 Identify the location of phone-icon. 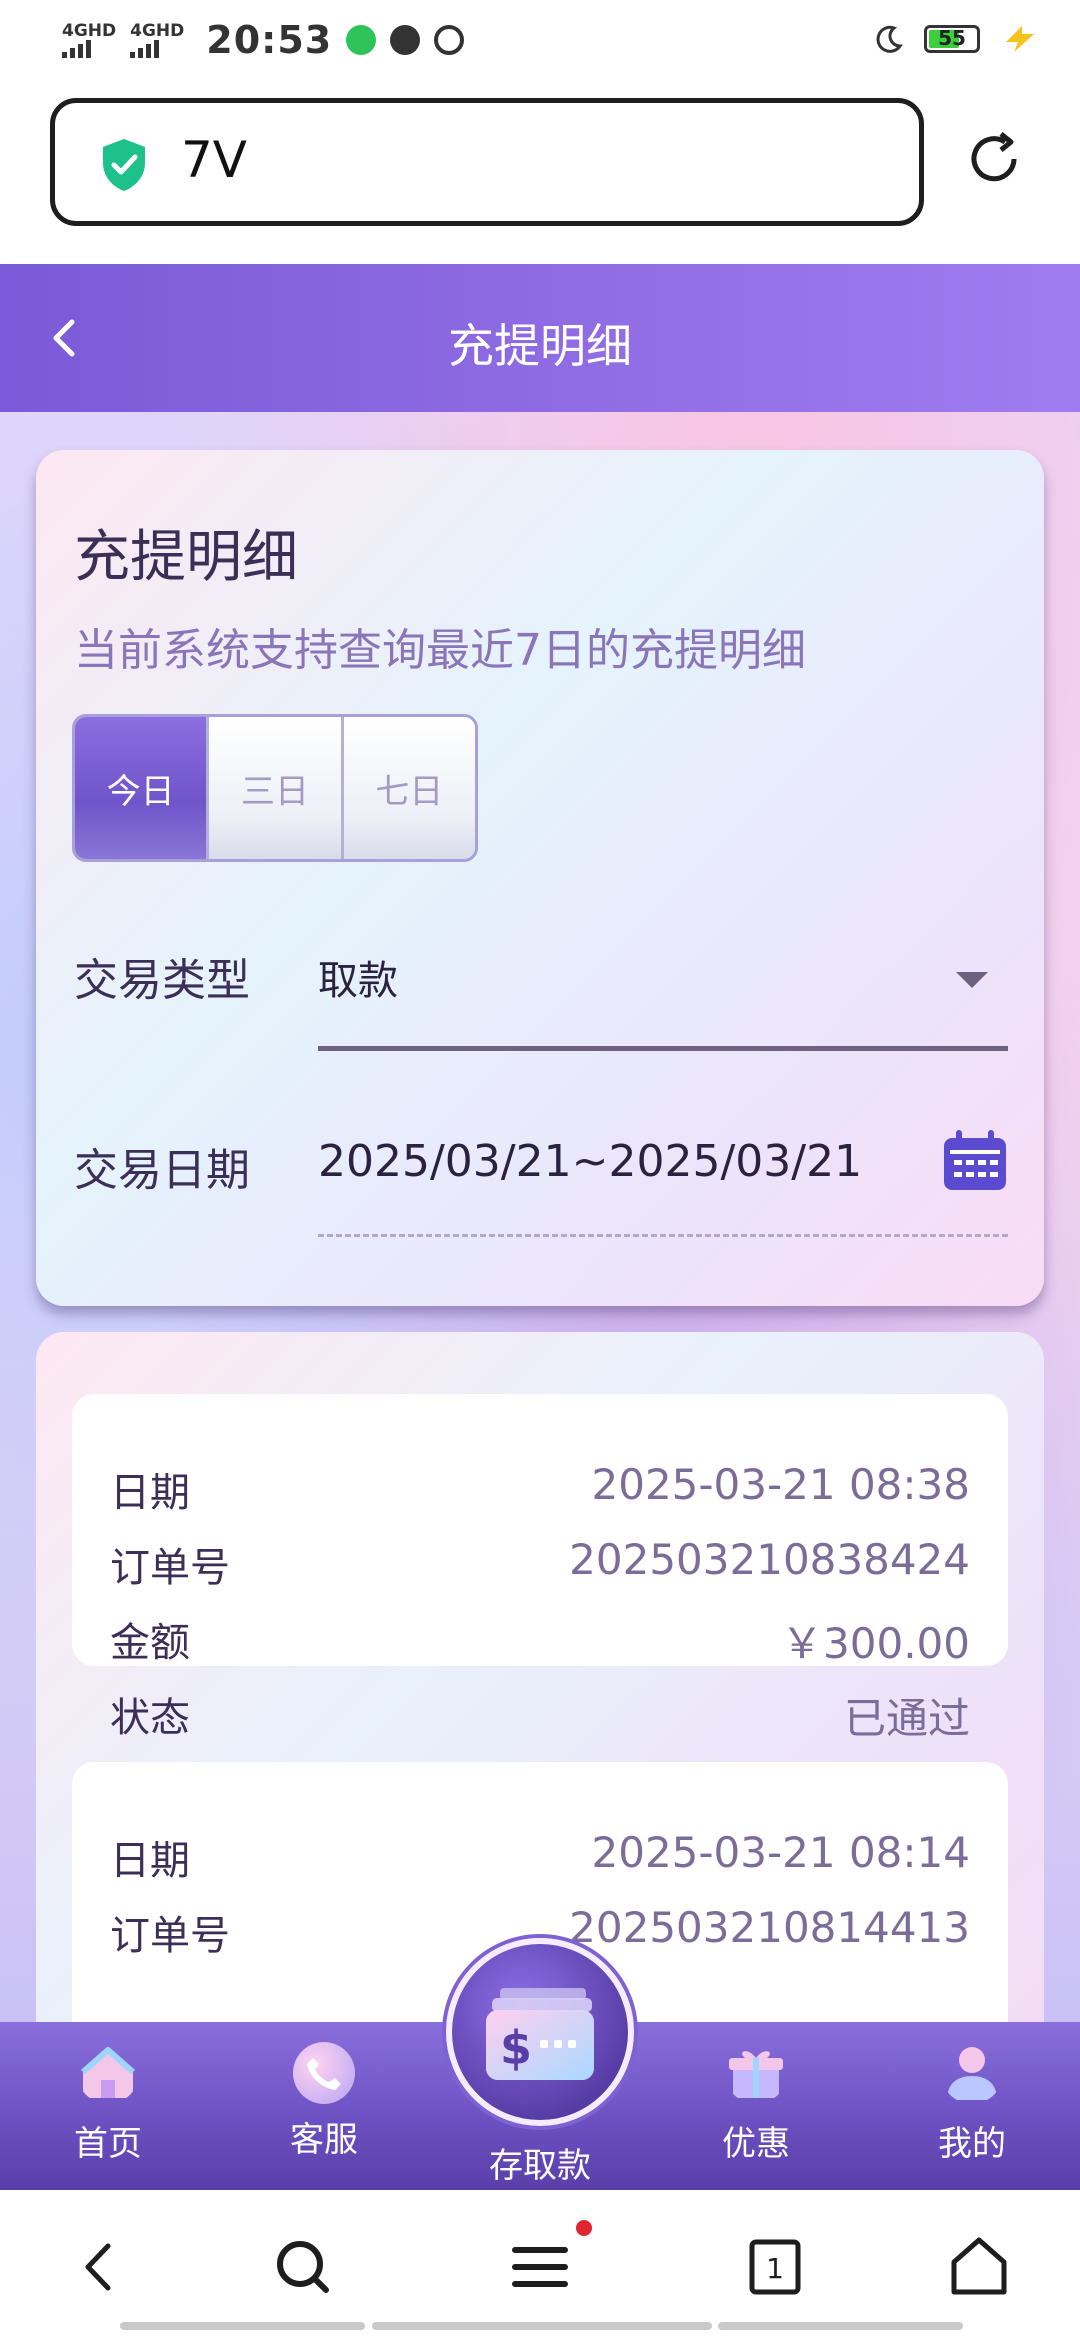
(324, 2073).